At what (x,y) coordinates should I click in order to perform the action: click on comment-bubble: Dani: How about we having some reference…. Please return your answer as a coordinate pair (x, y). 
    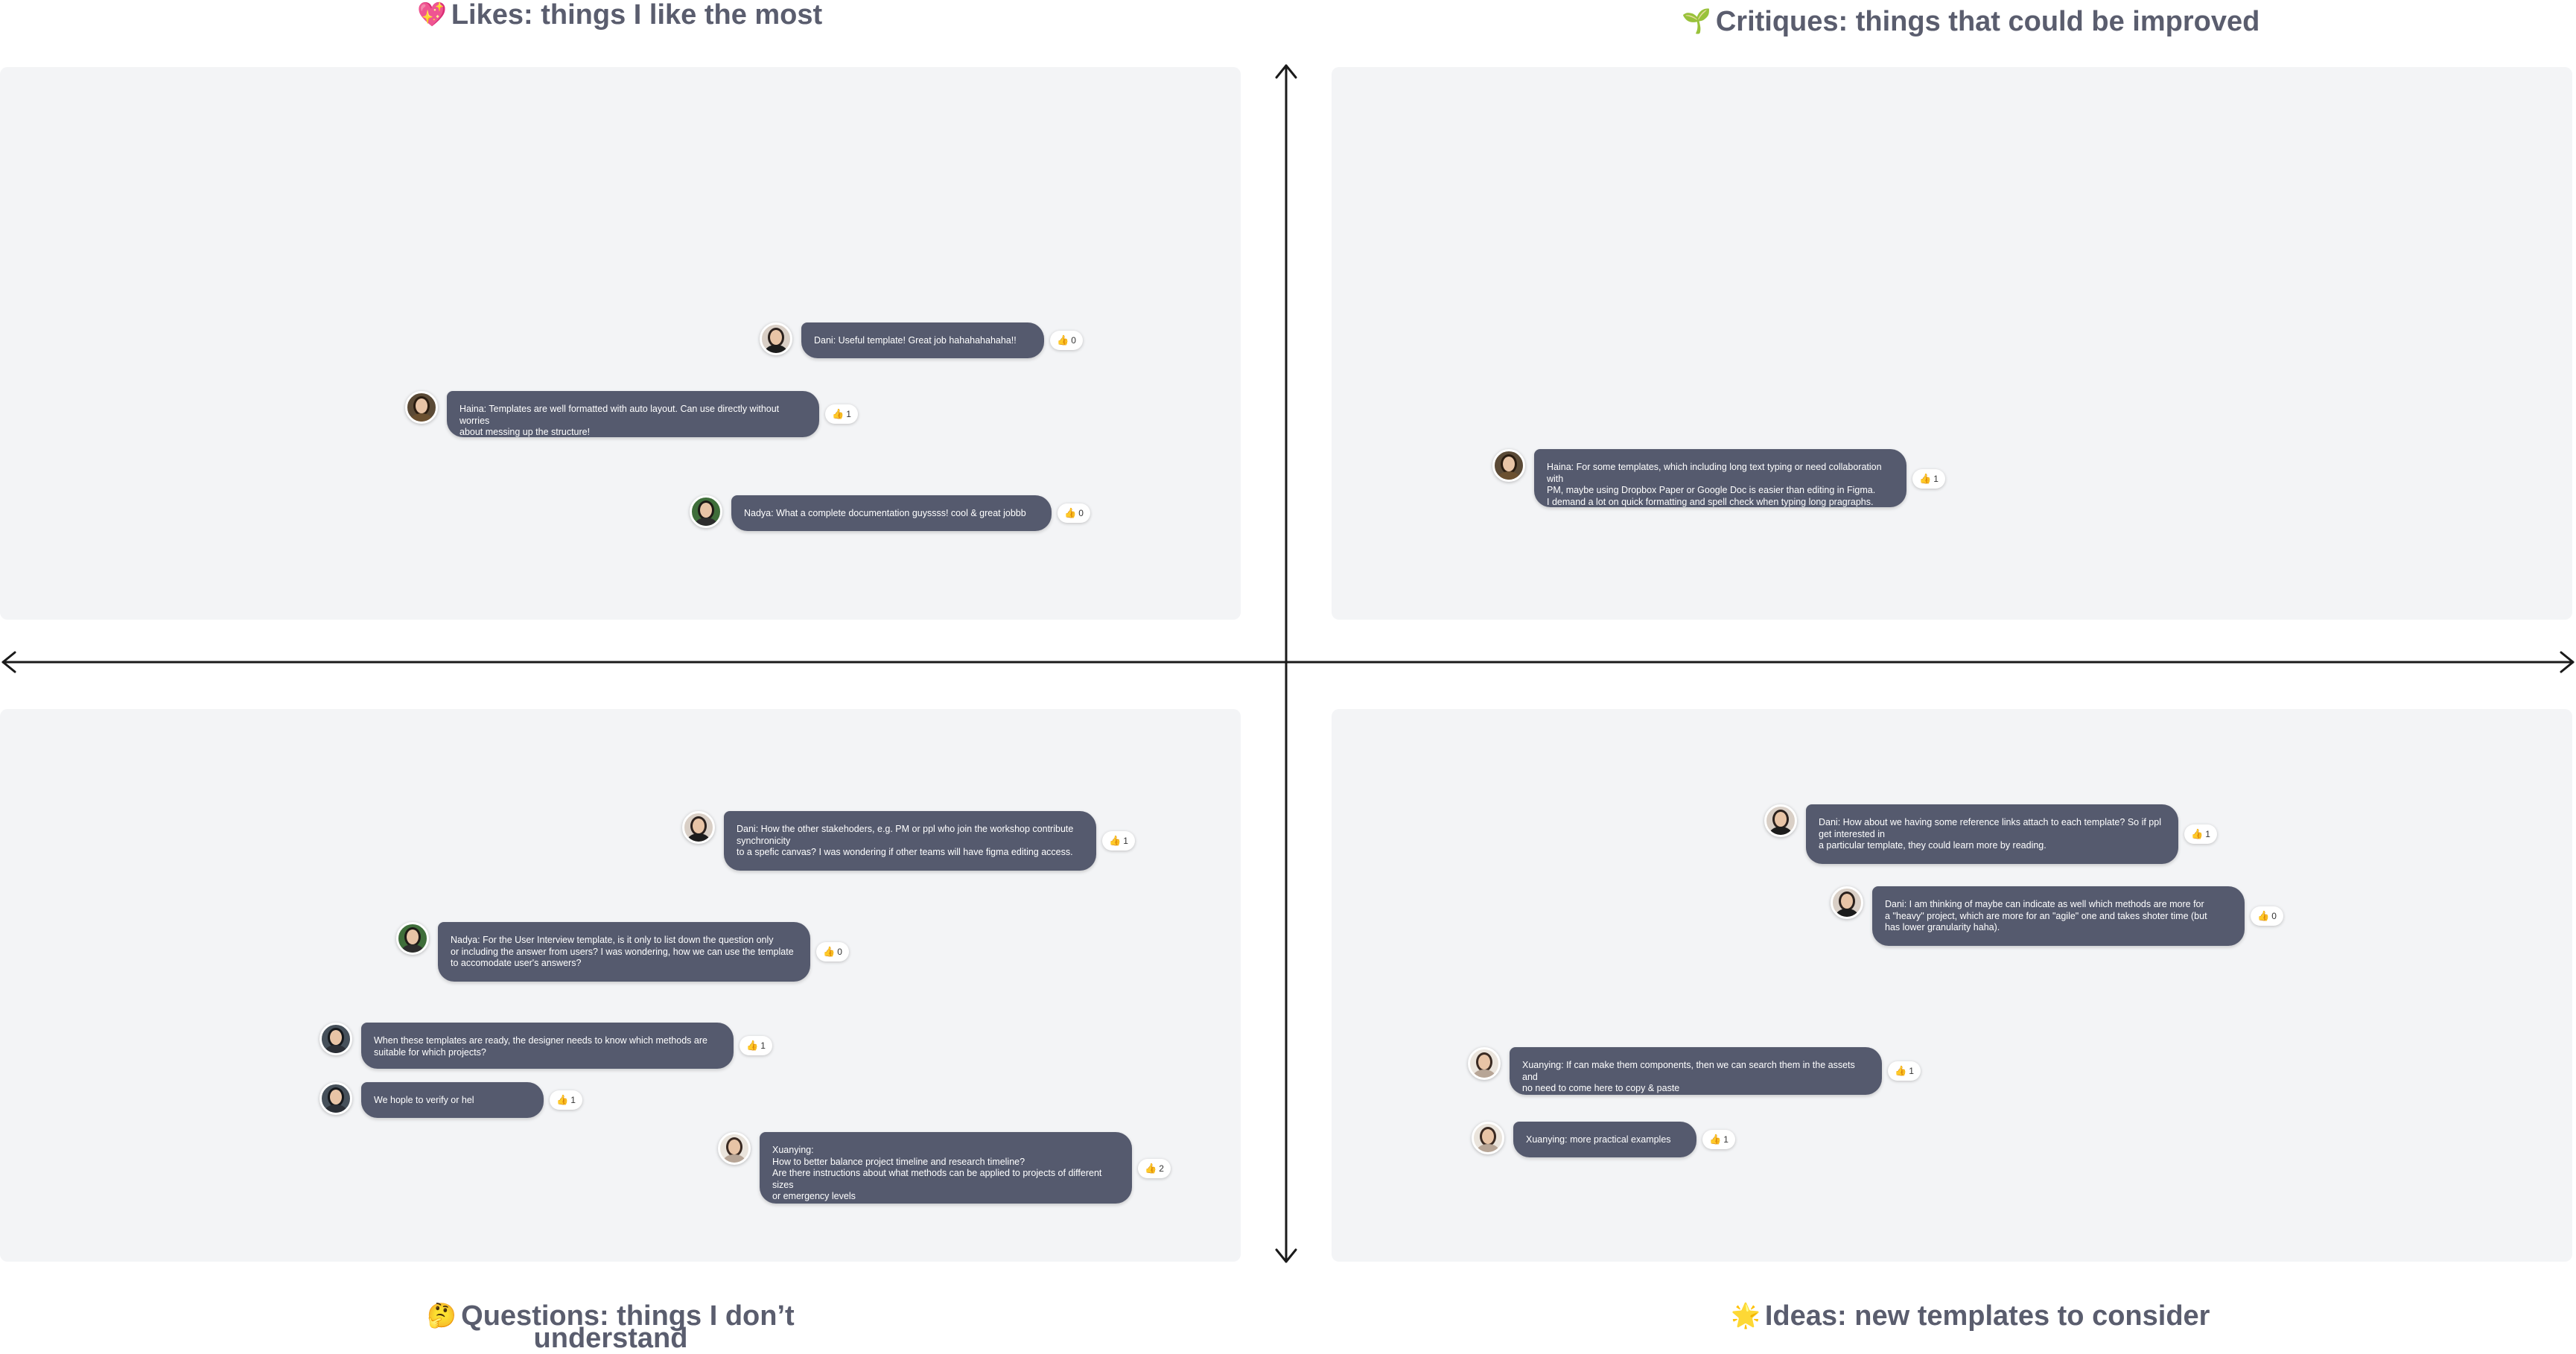
    Looking at the image, I should click on (1992, 834).